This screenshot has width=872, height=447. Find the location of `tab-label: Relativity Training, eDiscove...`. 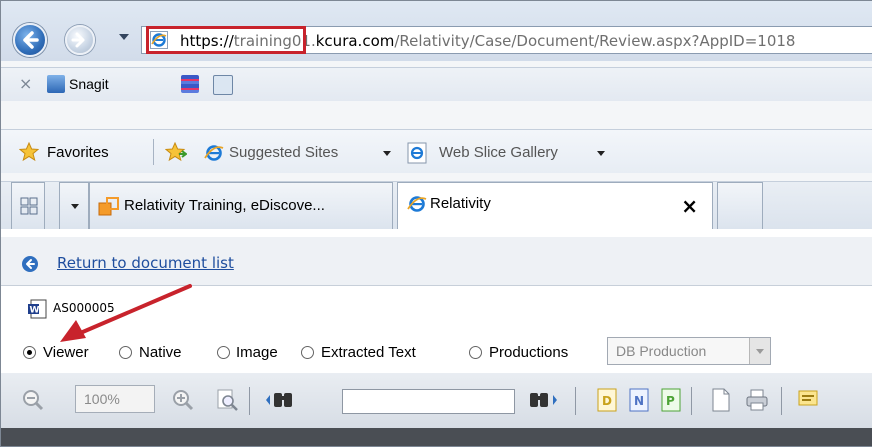

tab-label: Relativity Training, eDiscove... is located at coordinates (224, 205).